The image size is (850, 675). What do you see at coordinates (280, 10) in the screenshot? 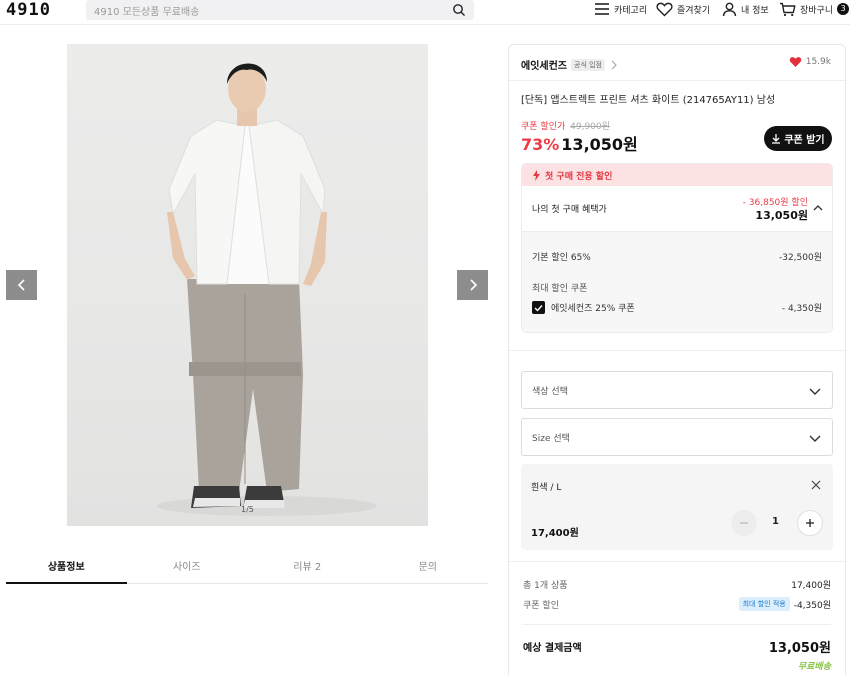
I see `search-bar: 4910 모든상품 무료배송` at bounding box center [280, 10].